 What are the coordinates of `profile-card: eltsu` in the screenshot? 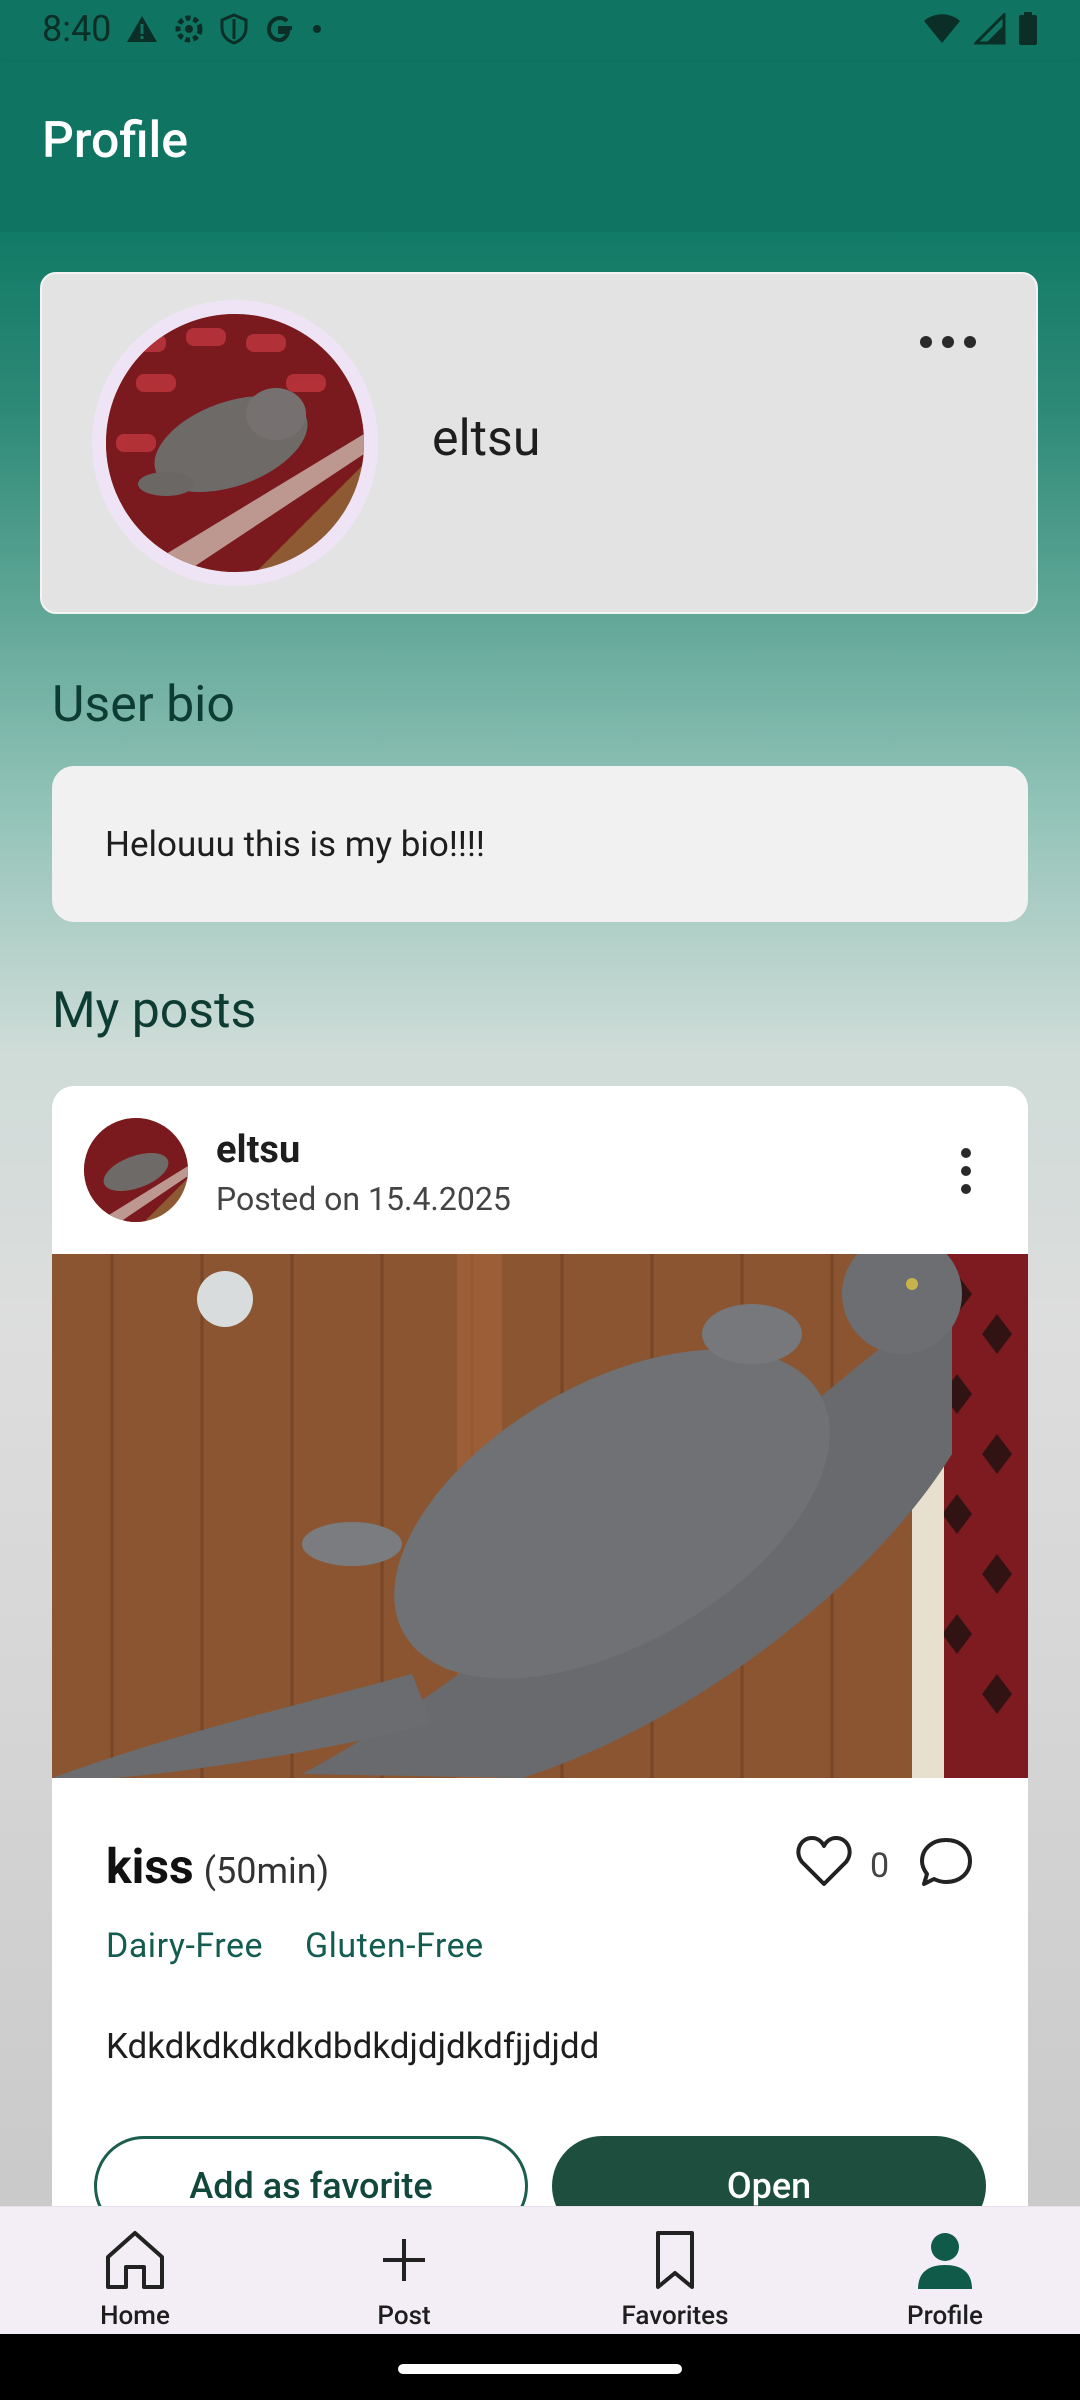 It's located at (539, 443).